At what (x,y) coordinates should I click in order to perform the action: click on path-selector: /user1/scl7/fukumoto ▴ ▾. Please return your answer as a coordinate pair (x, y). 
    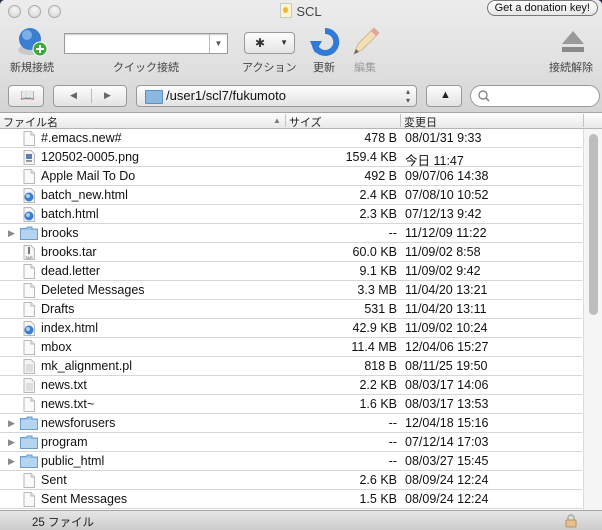
    Looking at the image, I should click on (276, 96).